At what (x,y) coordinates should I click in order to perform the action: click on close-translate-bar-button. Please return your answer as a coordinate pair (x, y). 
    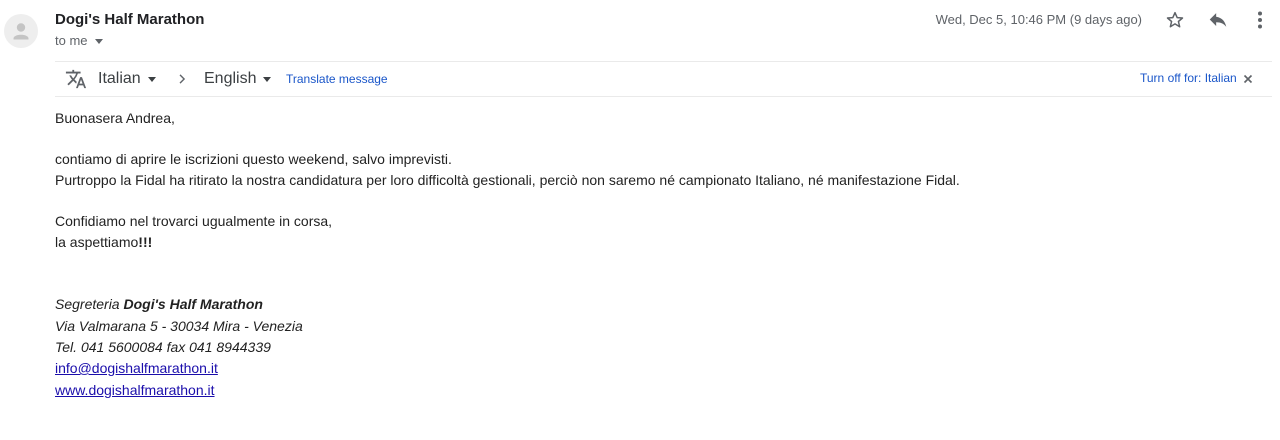
    Looking at the image, I should click on (1248, 79).